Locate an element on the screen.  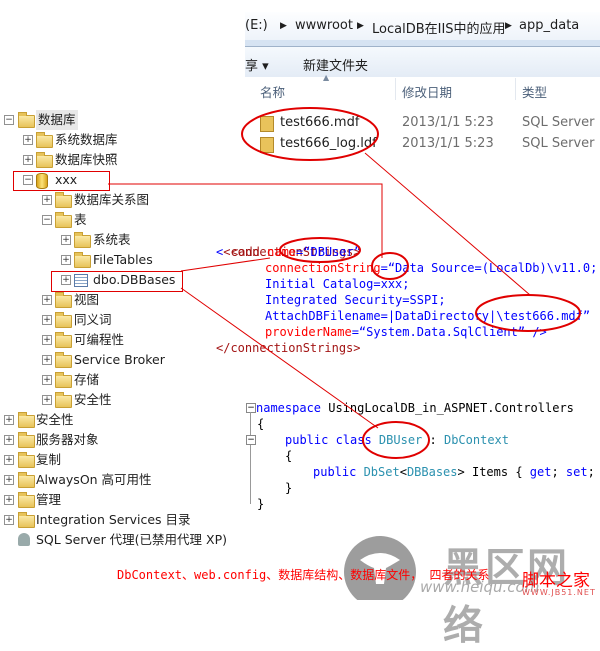
ellipse-dbuser-class is located at coordinates (396, 440).